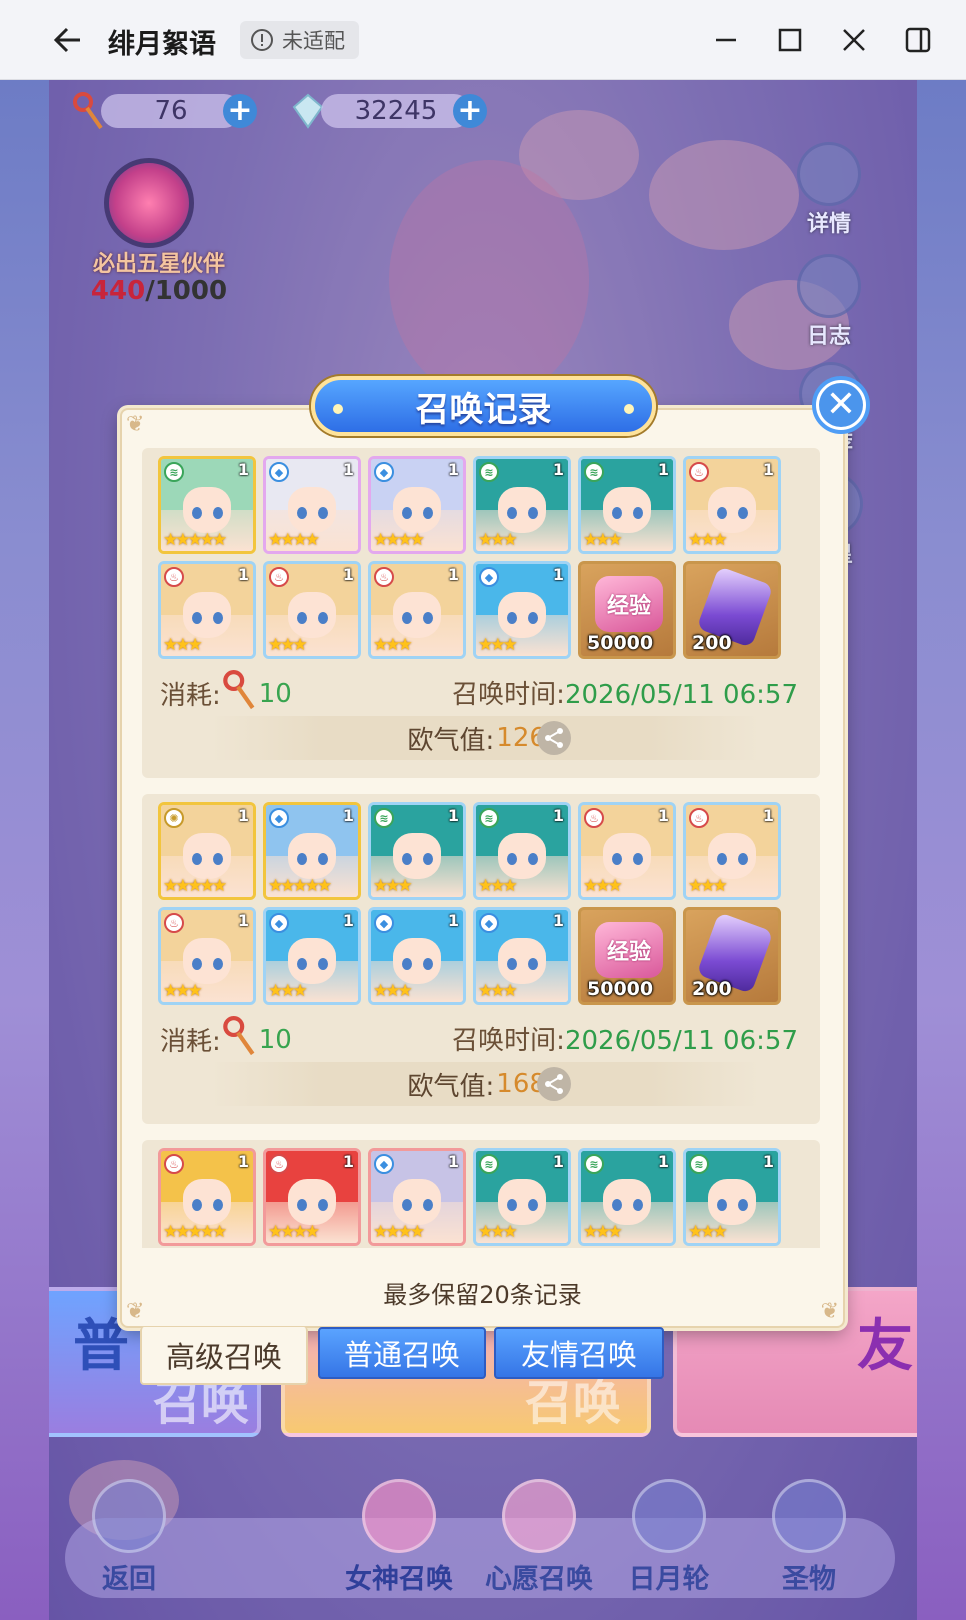 The image size is (966, 1620). I want to click on reward-card: ✺ 1 ★★★★★, so click(207, 851).